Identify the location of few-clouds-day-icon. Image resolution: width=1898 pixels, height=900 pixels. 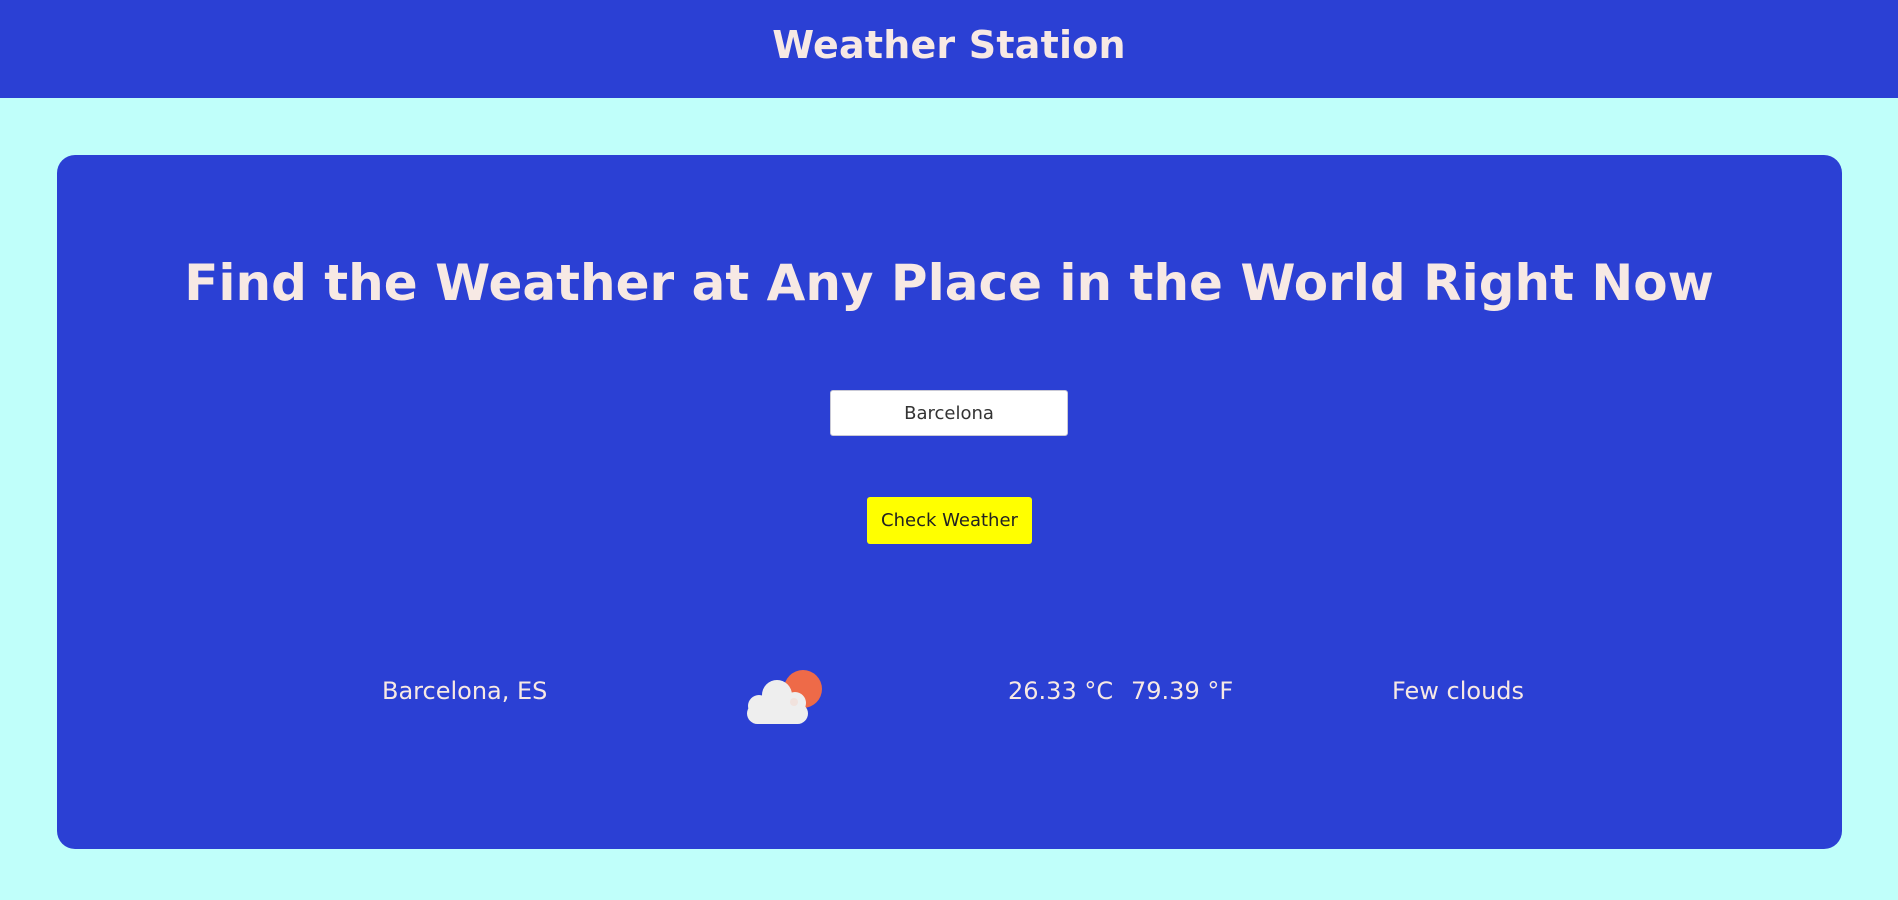
(784, 697).